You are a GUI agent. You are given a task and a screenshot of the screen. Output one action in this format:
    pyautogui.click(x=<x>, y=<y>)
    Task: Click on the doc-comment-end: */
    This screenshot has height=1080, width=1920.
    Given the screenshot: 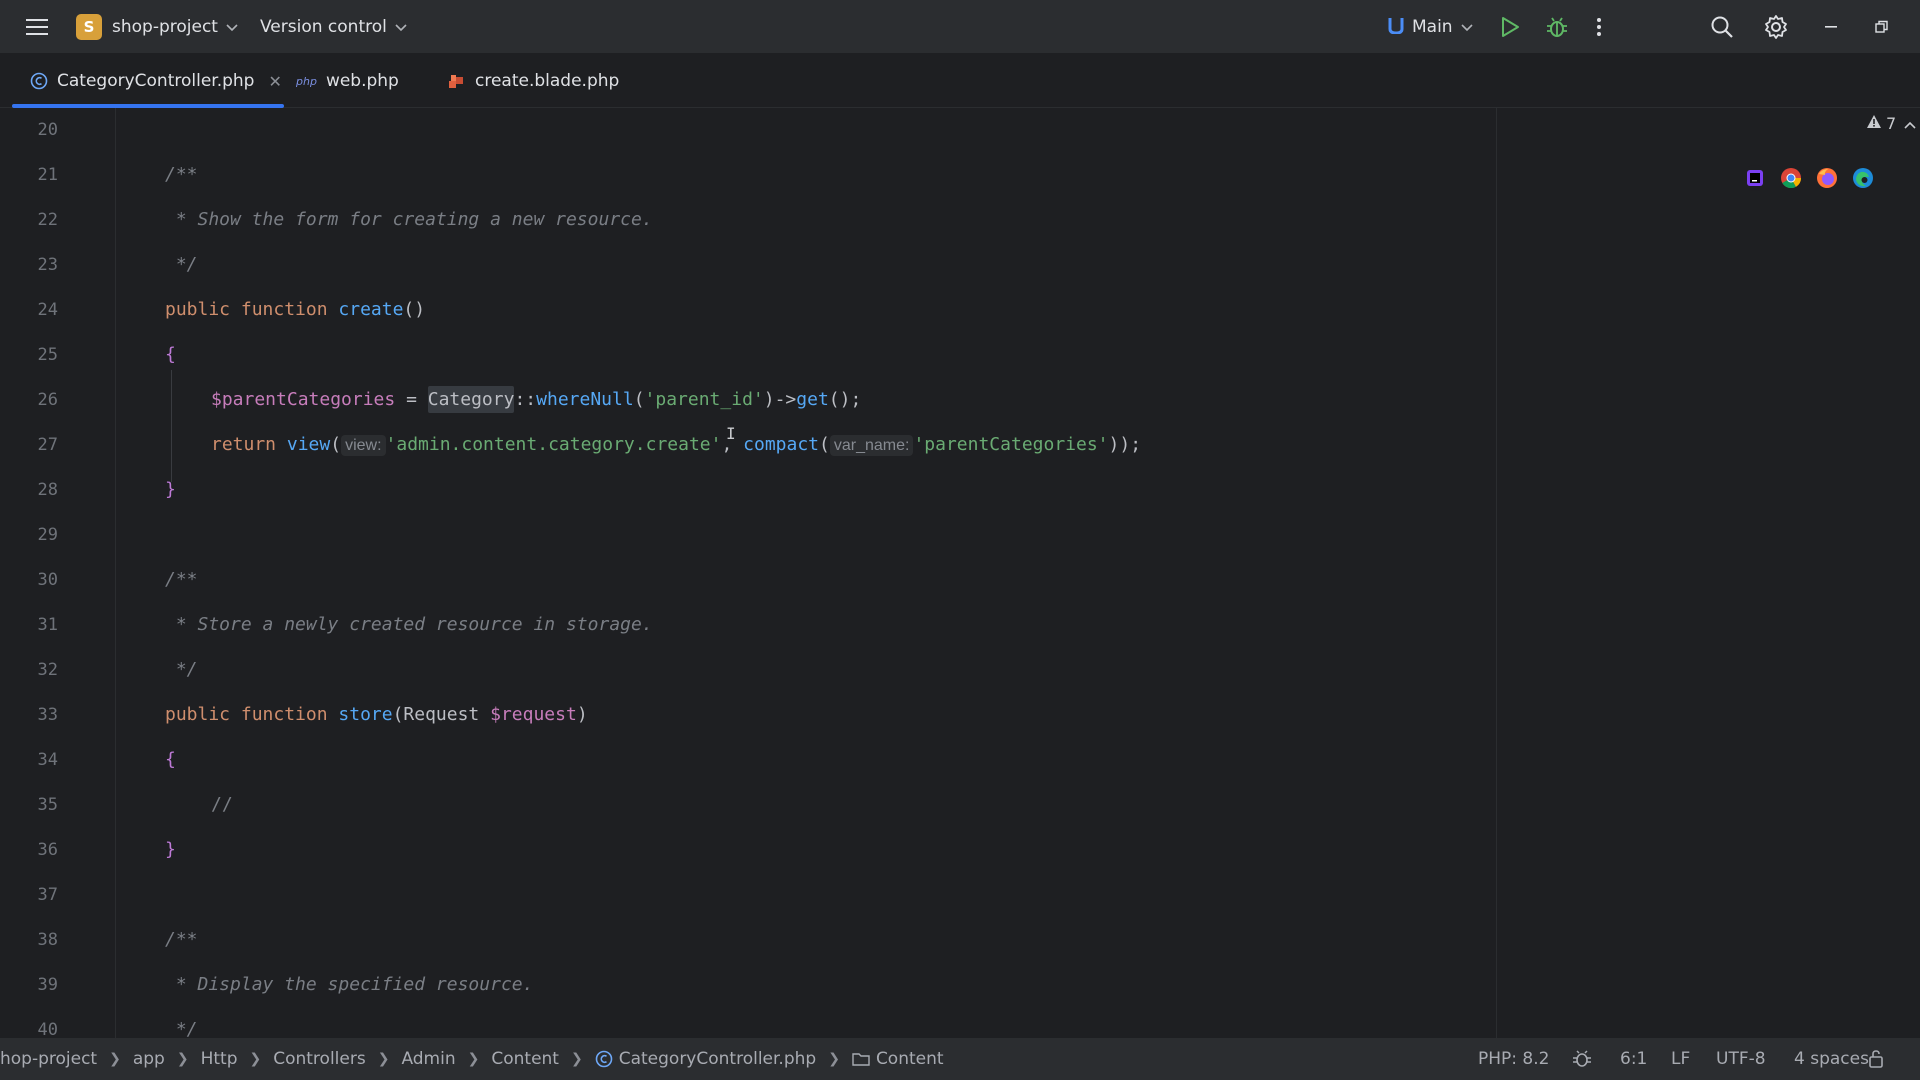 What is the action you would take?
    pyautogui.click(x=181, y=264)
    